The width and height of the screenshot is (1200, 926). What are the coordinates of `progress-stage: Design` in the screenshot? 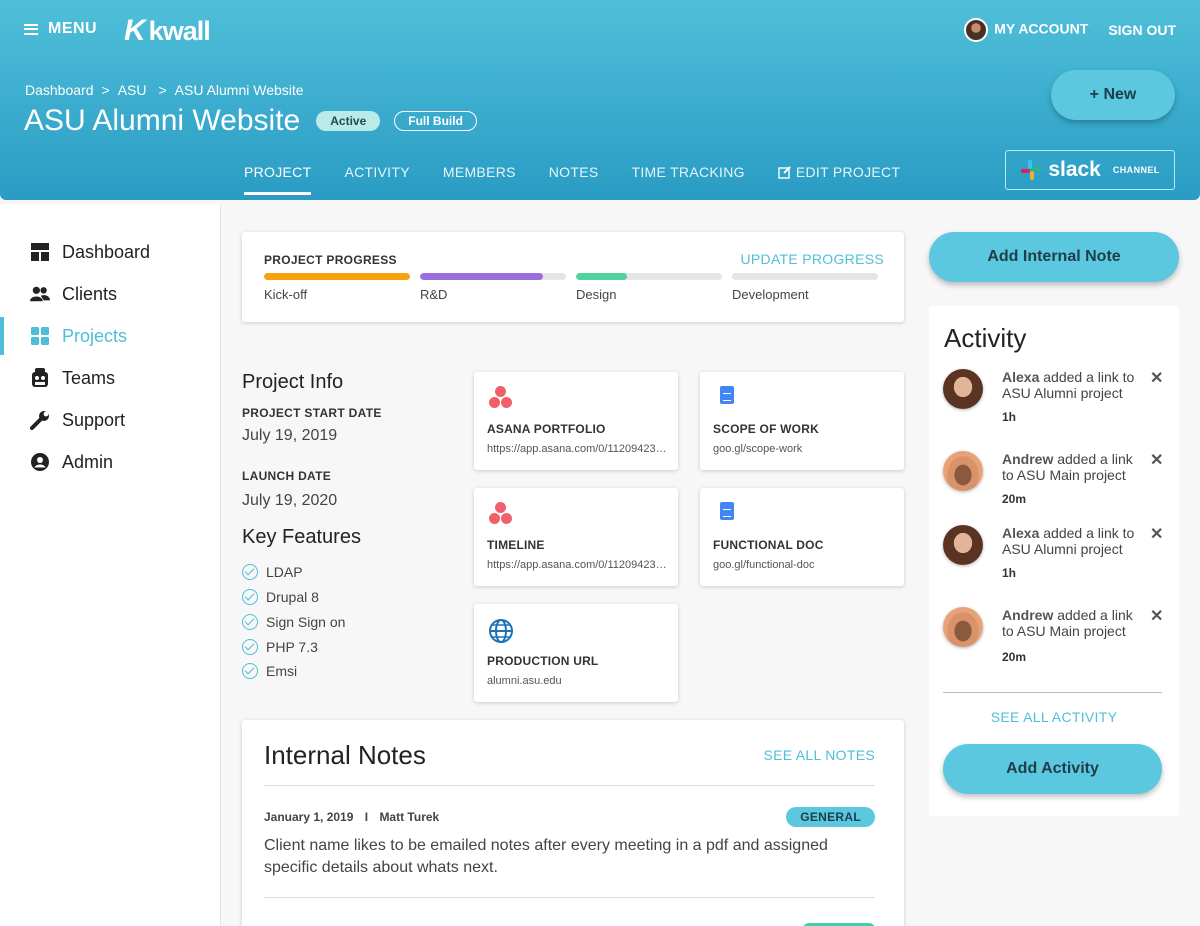 It's located at (649, 287).